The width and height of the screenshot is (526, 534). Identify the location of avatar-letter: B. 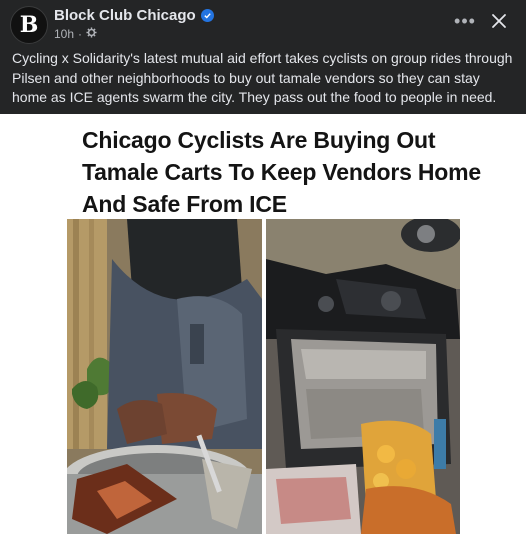
(29, 25).